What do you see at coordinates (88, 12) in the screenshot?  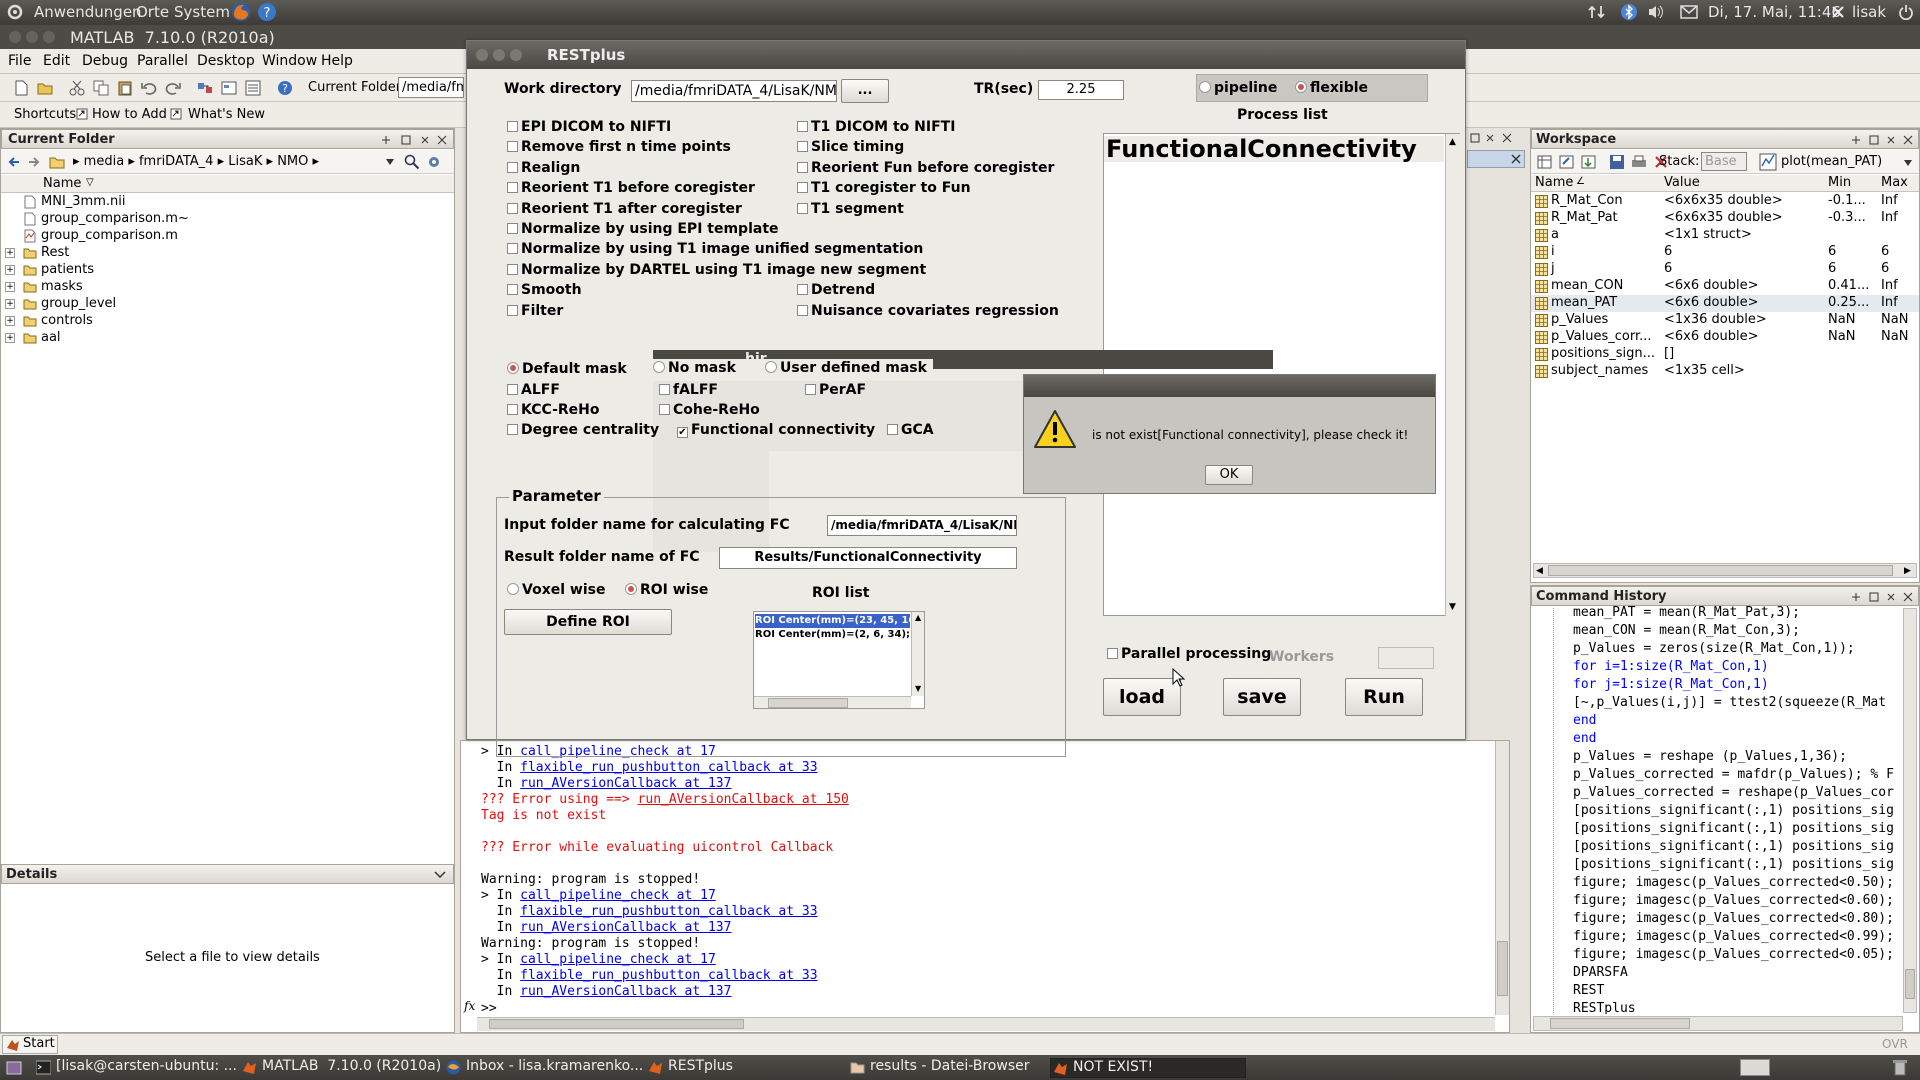 I see `menu-anwendungen: Anwendungen` at bounding box center [88, 12].